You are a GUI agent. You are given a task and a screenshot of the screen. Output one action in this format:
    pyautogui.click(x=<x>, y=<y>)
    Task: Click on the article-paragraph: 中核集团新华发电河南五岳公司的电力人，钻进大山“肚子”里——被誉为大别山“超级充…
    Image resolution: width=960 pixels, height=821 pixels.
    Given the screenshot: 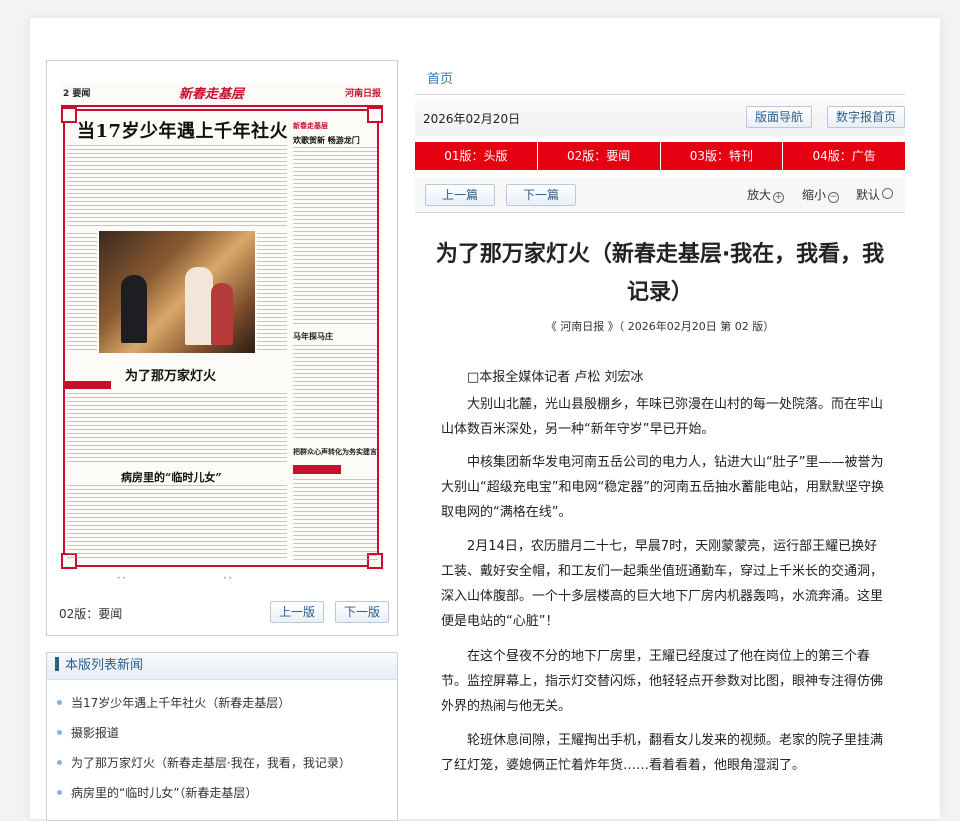 What is the action you would take?
    pyautogui.click(x=662, y=487)
    